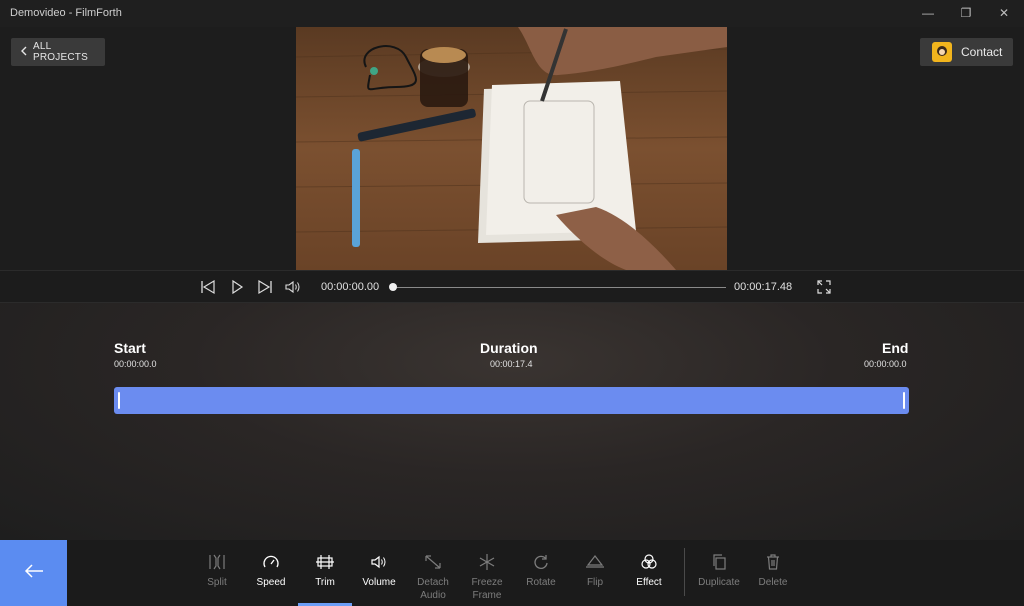 This screenshot has height=606, width=1024. I want to click on all-projects-label: ALL PROJECTS, so click(60, 52).